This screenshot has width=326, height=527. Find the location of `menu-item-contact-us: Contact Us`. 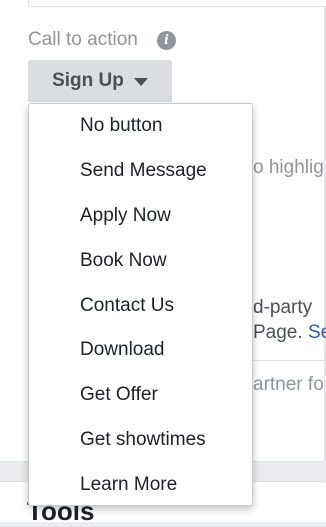

menu-item-contact-us: Contact Us is located at coordinates (140, 305).